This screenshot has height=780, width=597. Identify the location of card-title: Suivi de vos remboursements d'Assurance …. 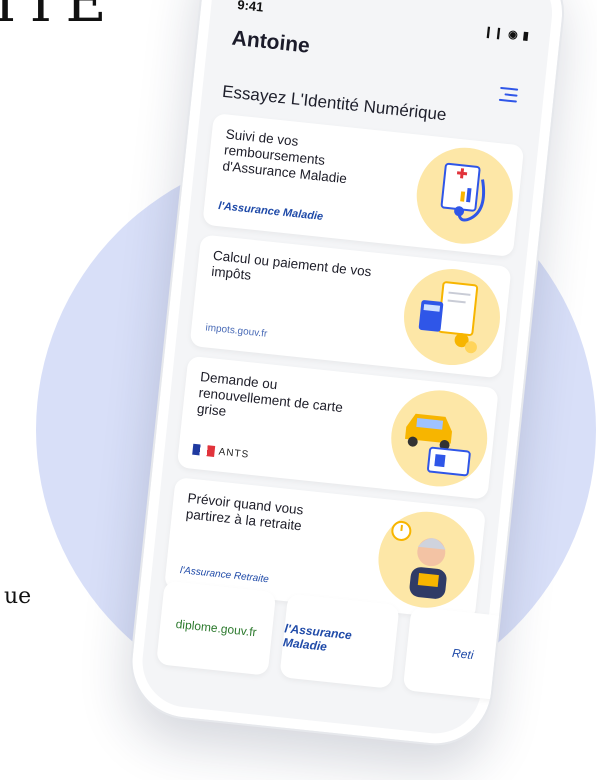
(284, 156).